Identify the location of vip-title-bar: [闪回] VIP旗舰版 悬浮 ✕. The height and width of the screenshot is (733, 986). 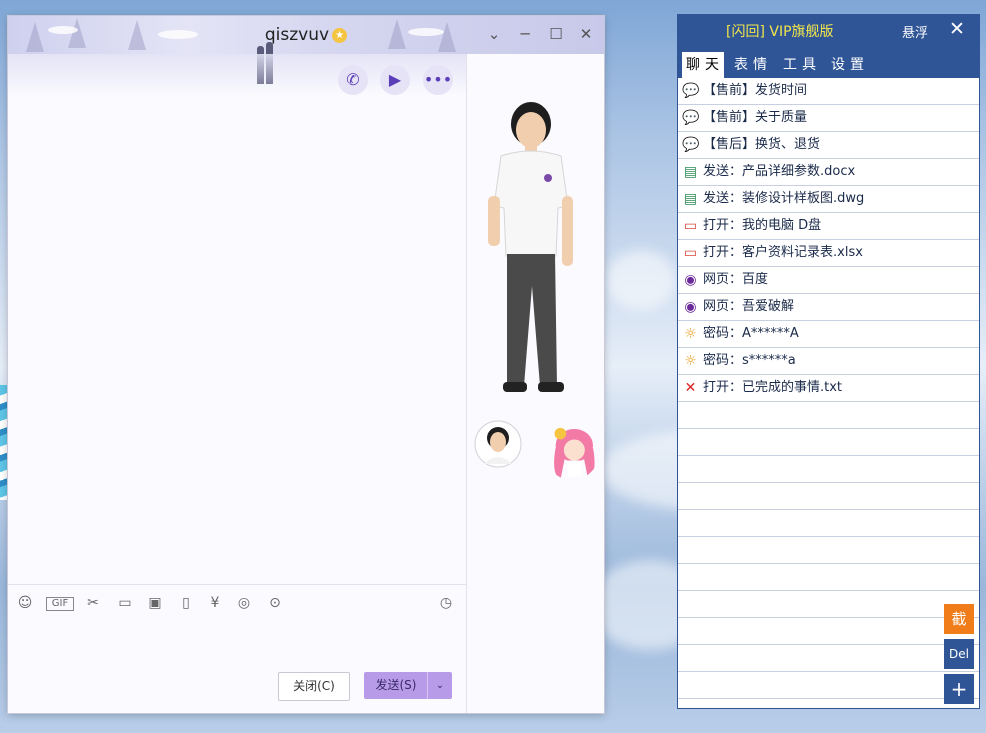
(828, 30).